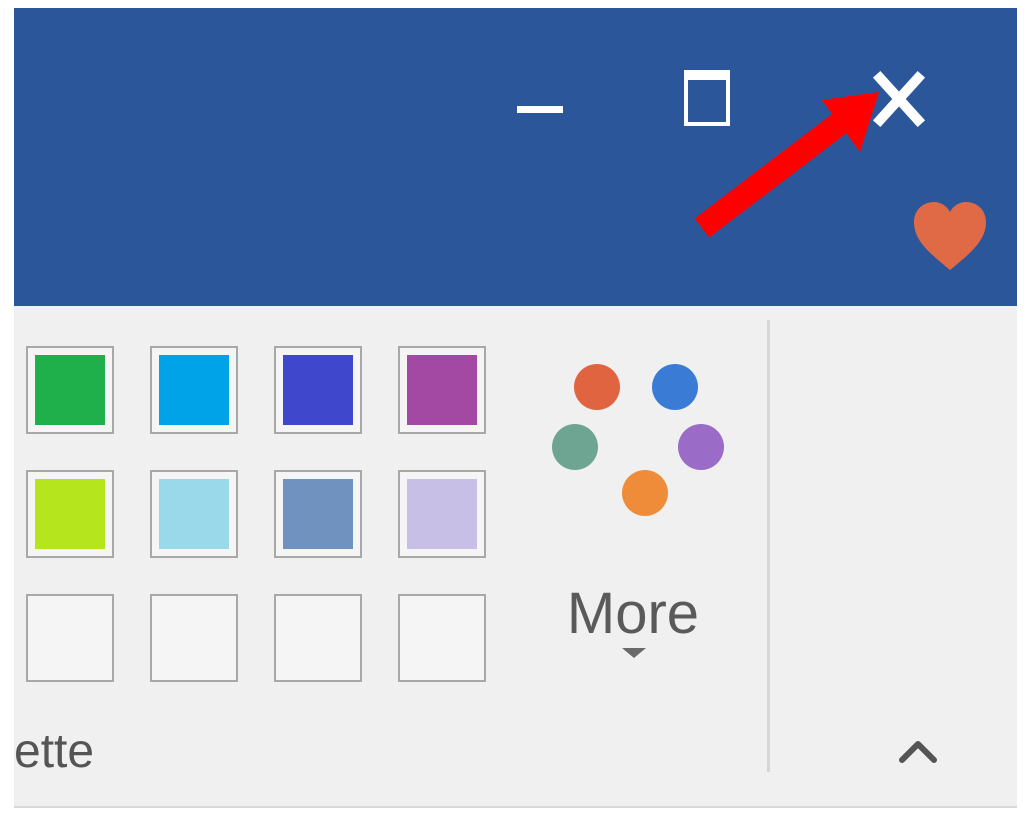  Describe the element at coordinates (633, 613) in the screenshot. I see `more-label: More` at that location.